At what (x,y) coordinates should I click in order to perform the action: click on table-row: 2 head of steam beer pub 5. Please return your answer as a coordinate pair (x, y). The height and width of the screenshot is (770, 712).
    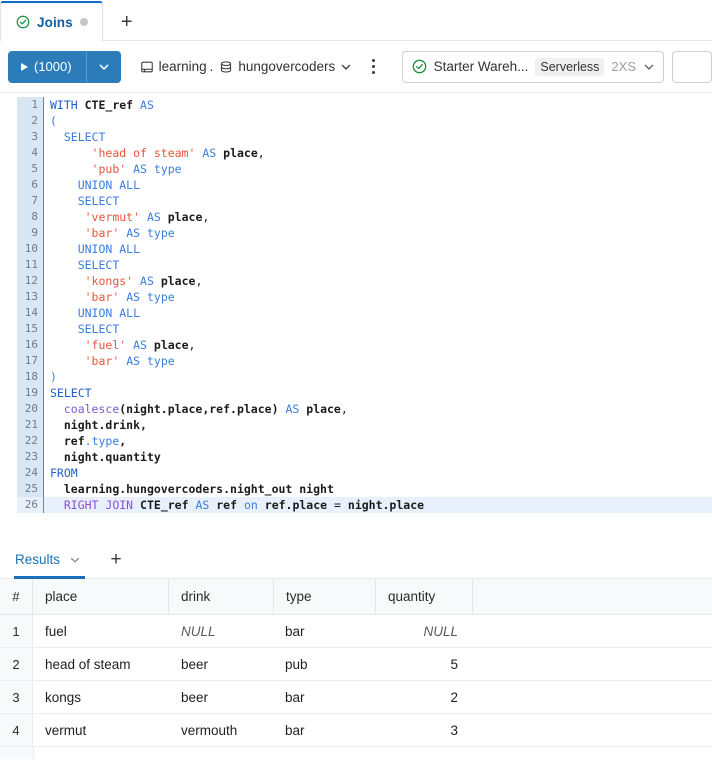
    Looking at the image, I should click on (356, 664).